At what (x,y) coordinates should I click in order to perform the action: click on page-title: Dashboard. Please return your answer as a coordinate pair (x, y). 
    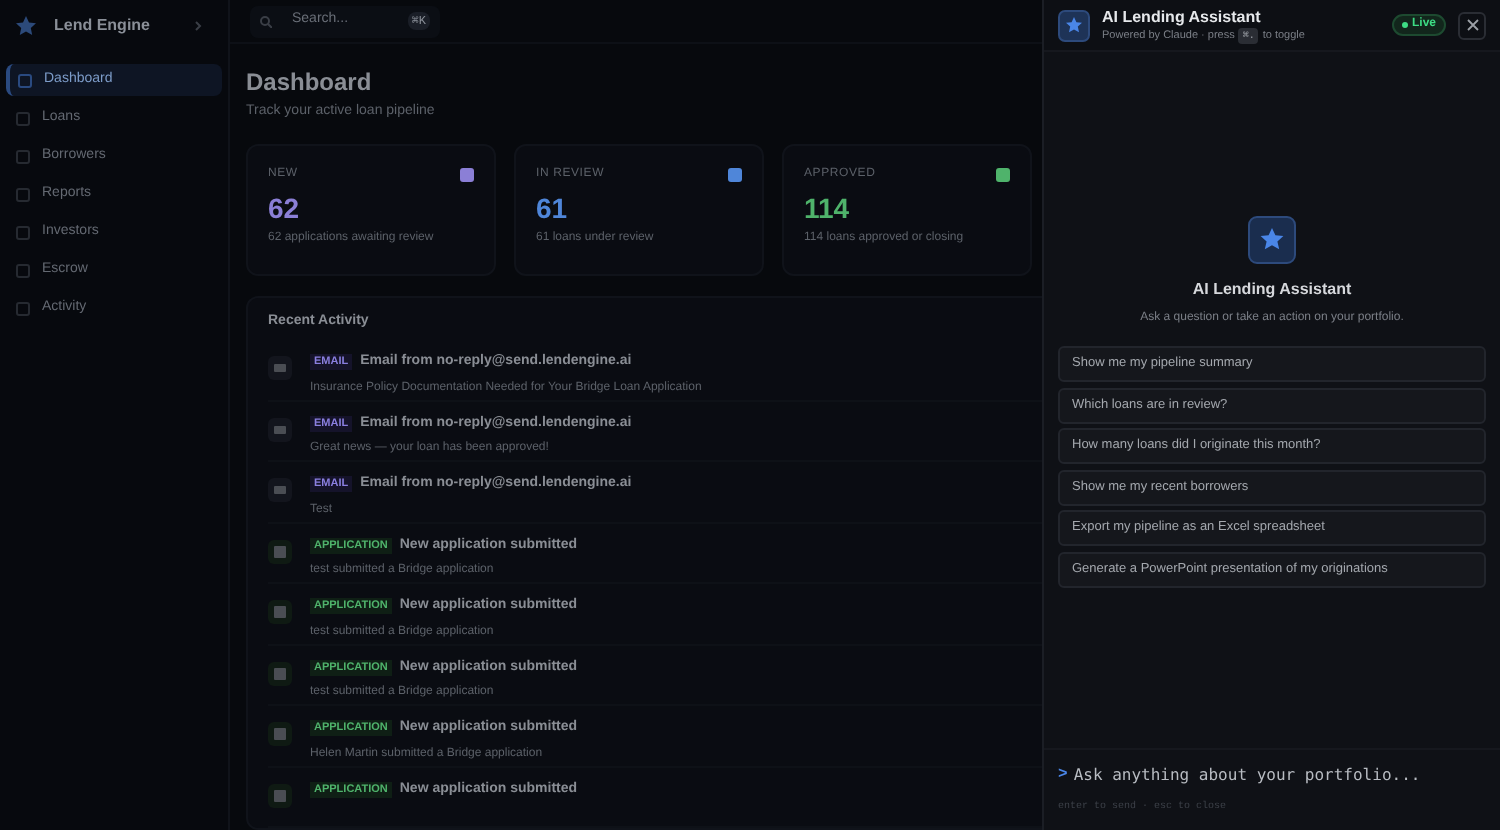
    Looking at the image, I should click on (309, 82).